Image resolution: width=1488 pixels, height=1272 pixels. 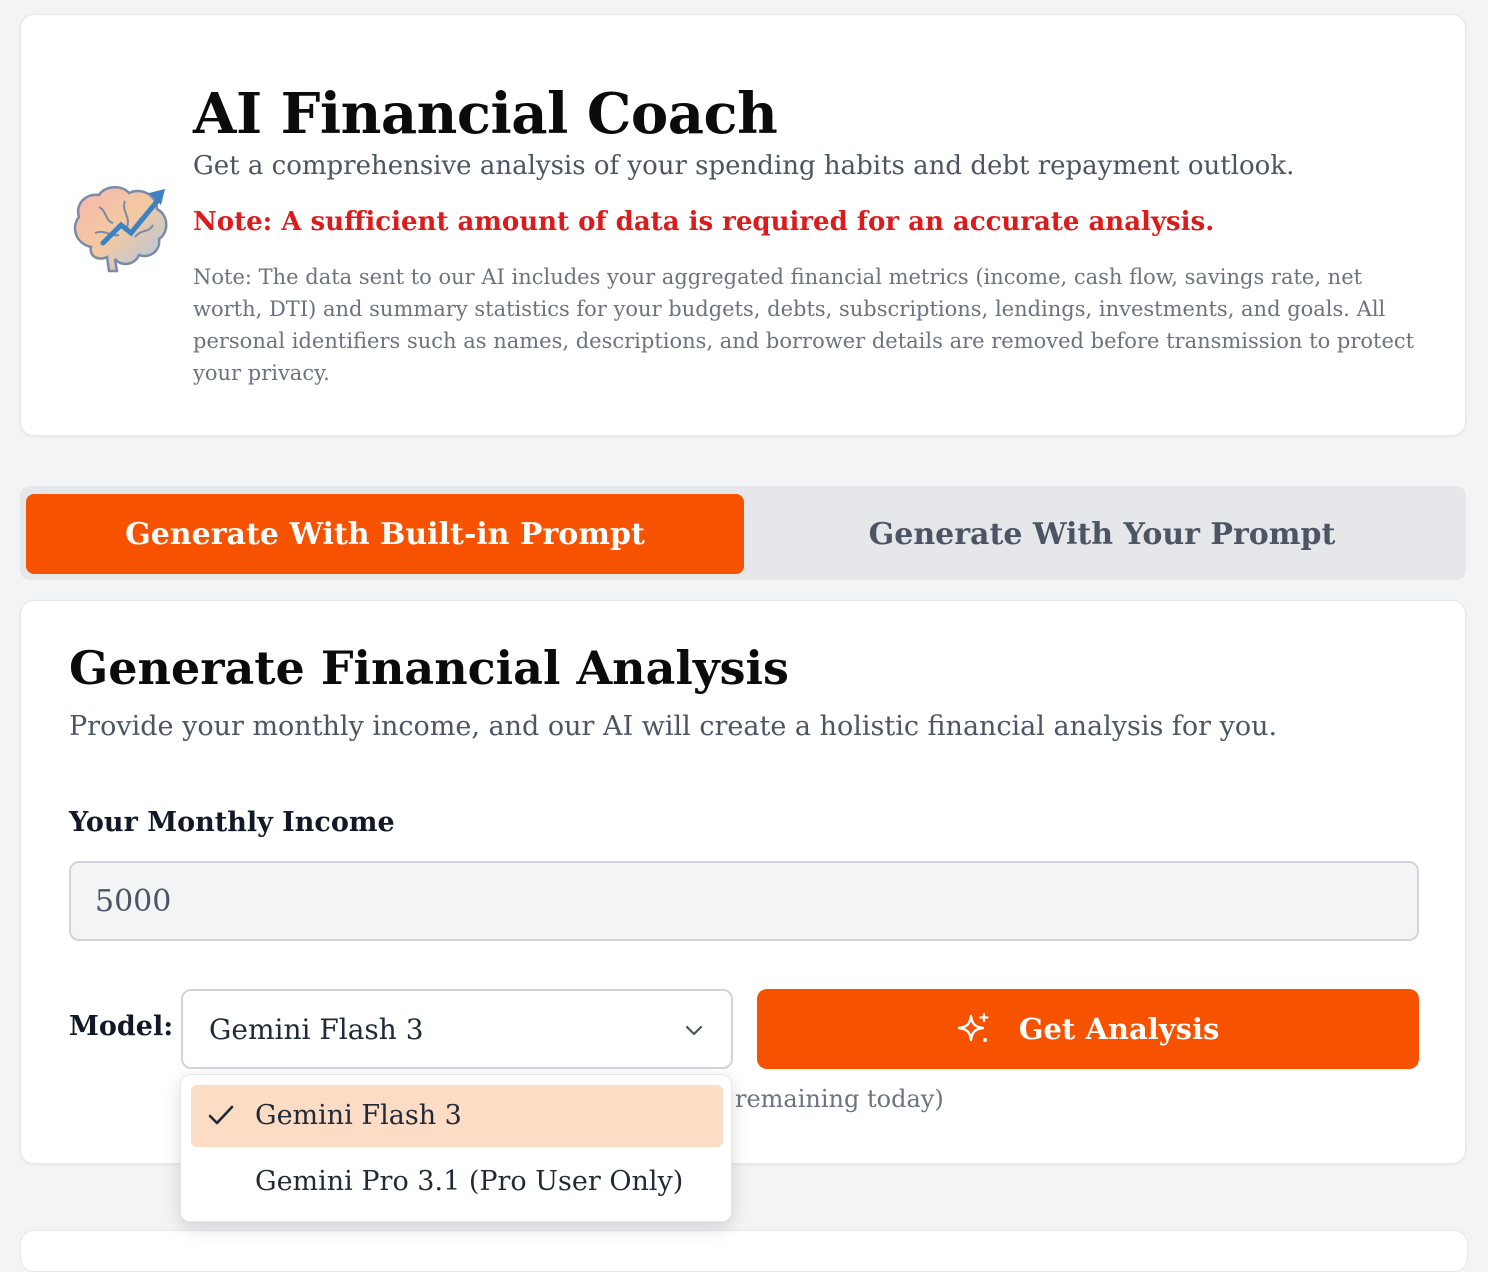 What do you see at coordinates (457, 1029) in the screenshot?
I see `model-select: Gemini Flash 3` at bounding box center [457, 1029].